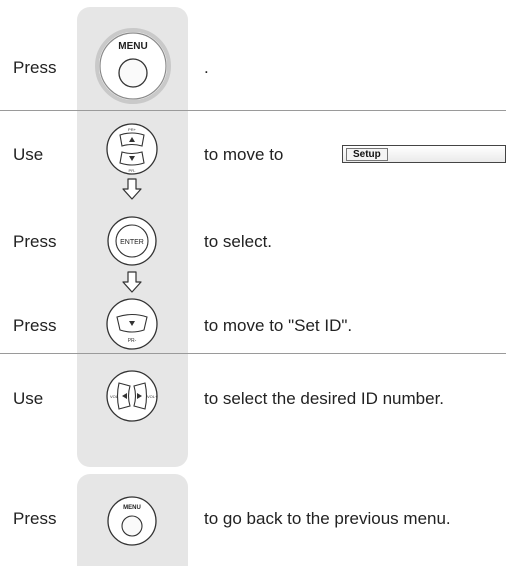 This screenshot has width=506, height=566. Describe the element at coordinates (327, 518) in the screenshot. I see `step6-text: to go back to the previous menu.` at that location.